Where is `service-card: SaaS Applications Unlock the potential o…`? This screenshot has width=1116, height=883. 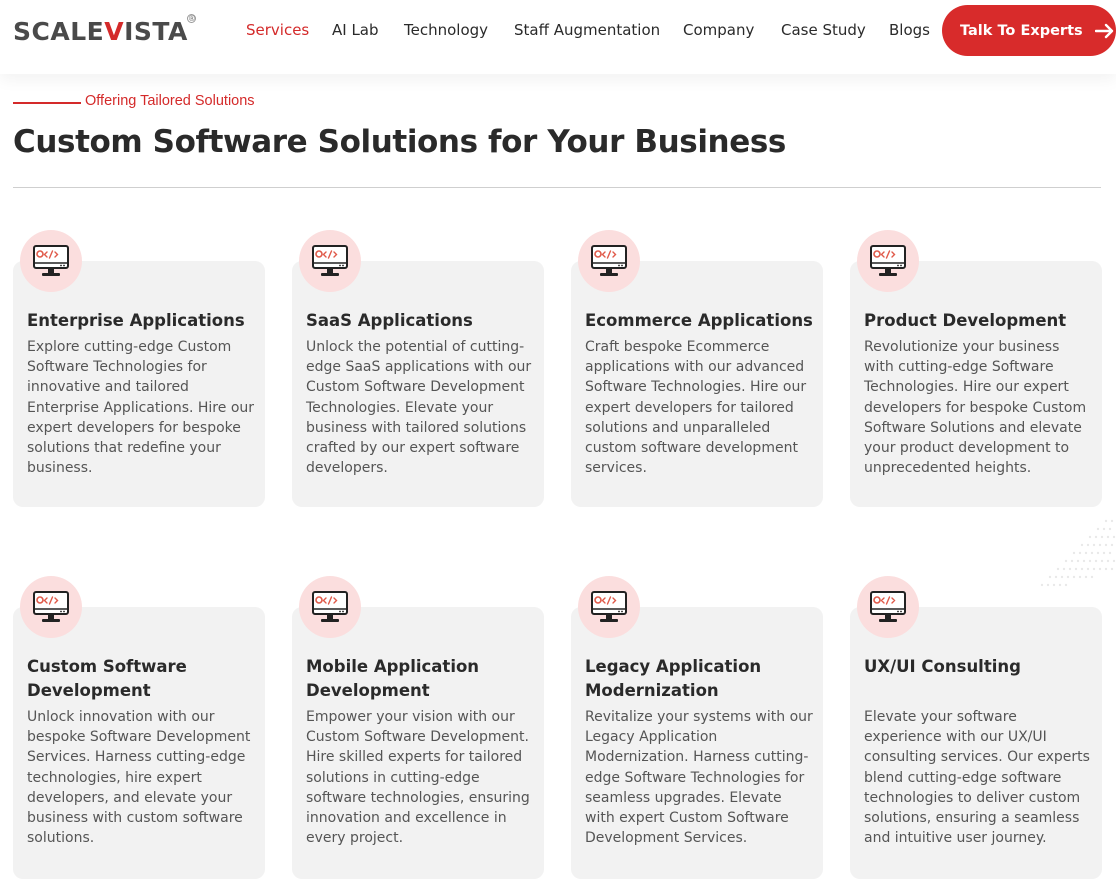
service-card: SaaS Applications Unlock the potential o… is located at coordinates (418, 384).